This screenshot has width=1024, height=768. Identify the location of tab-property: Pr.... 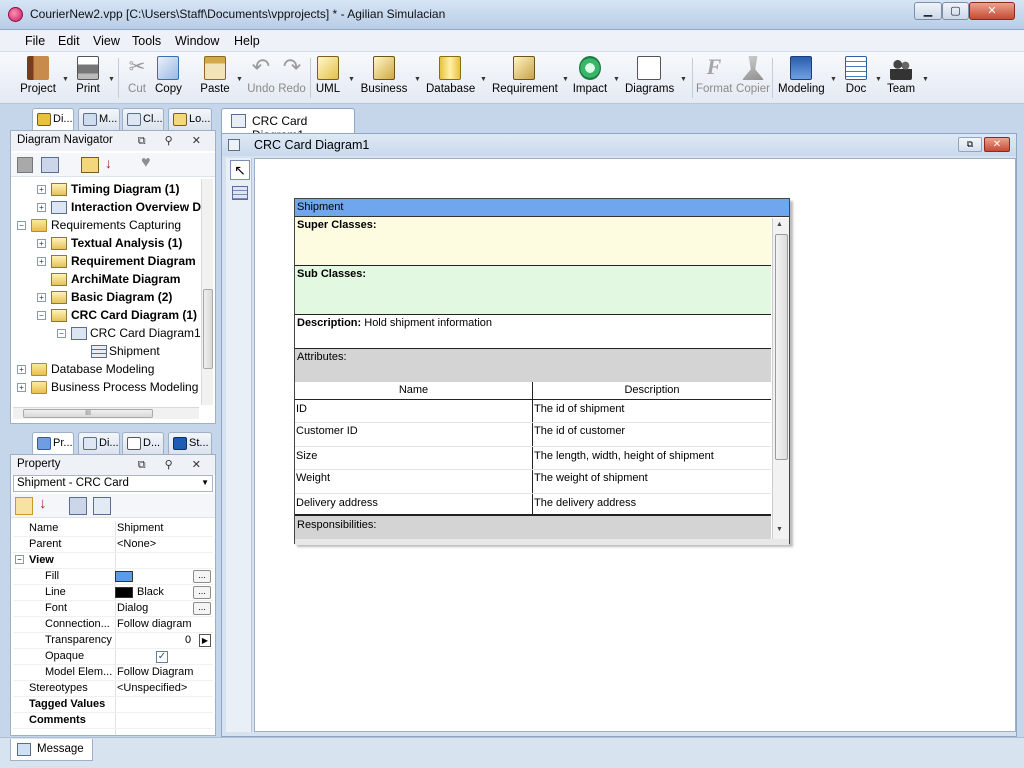
(53, 443).